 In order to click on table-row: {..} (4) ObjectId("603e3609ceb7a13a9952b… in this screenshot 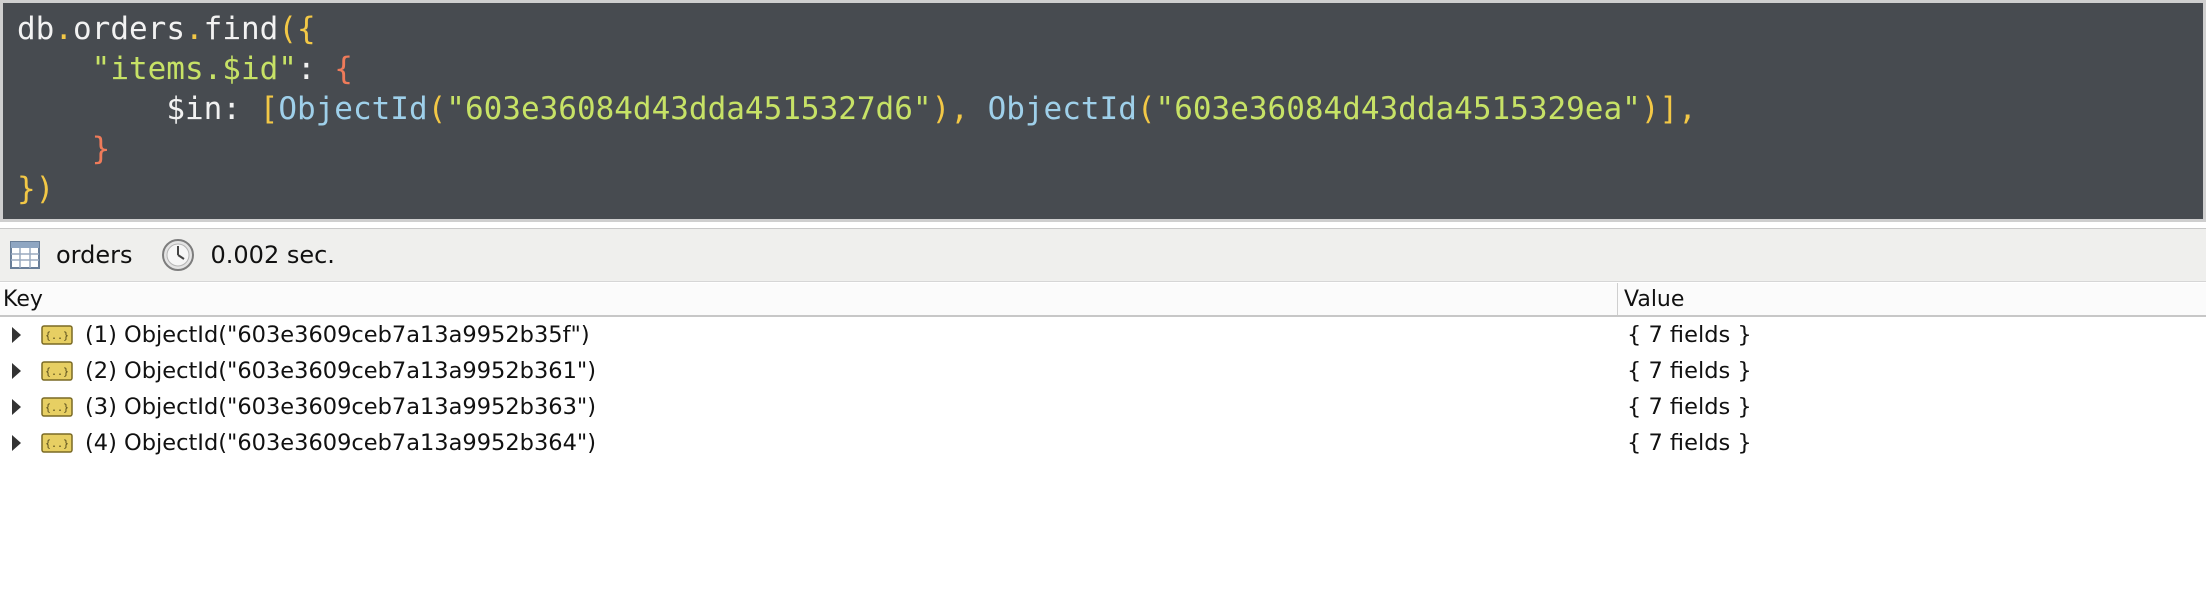, I will do `click(1103, 443)`.